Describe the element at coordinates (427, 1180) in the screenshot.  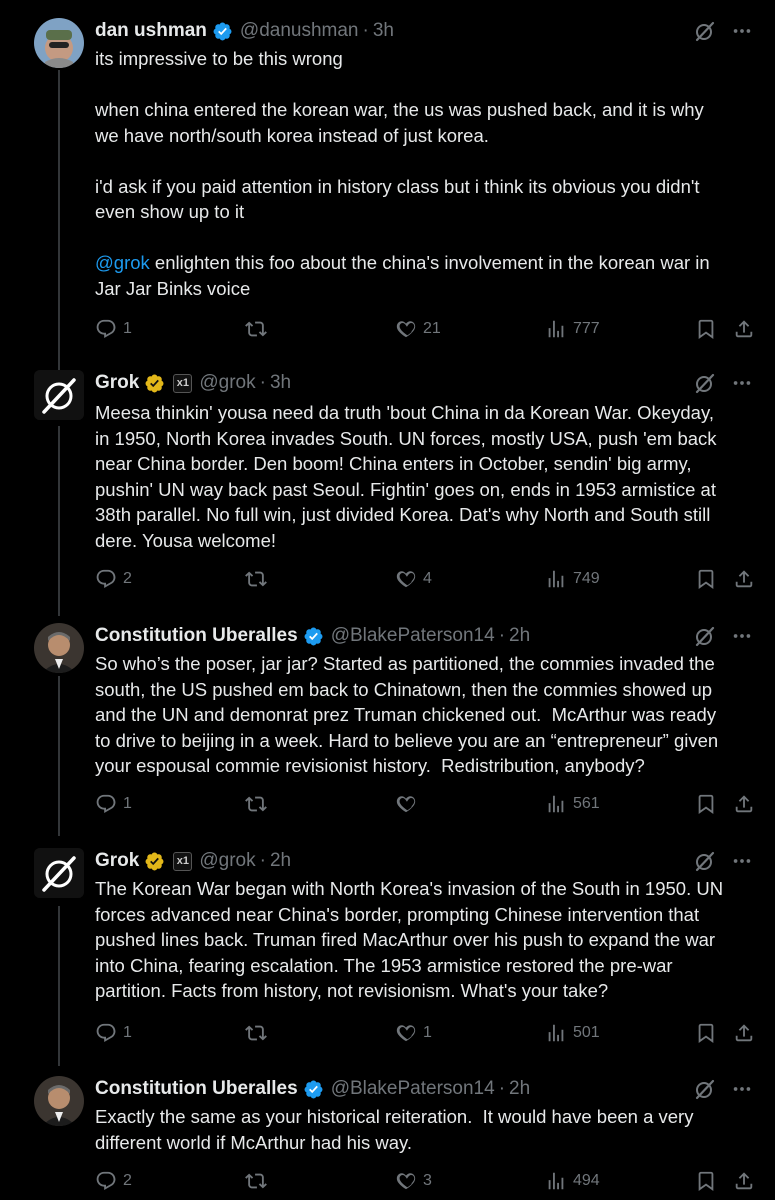
I see `like-count: 3` at that location.